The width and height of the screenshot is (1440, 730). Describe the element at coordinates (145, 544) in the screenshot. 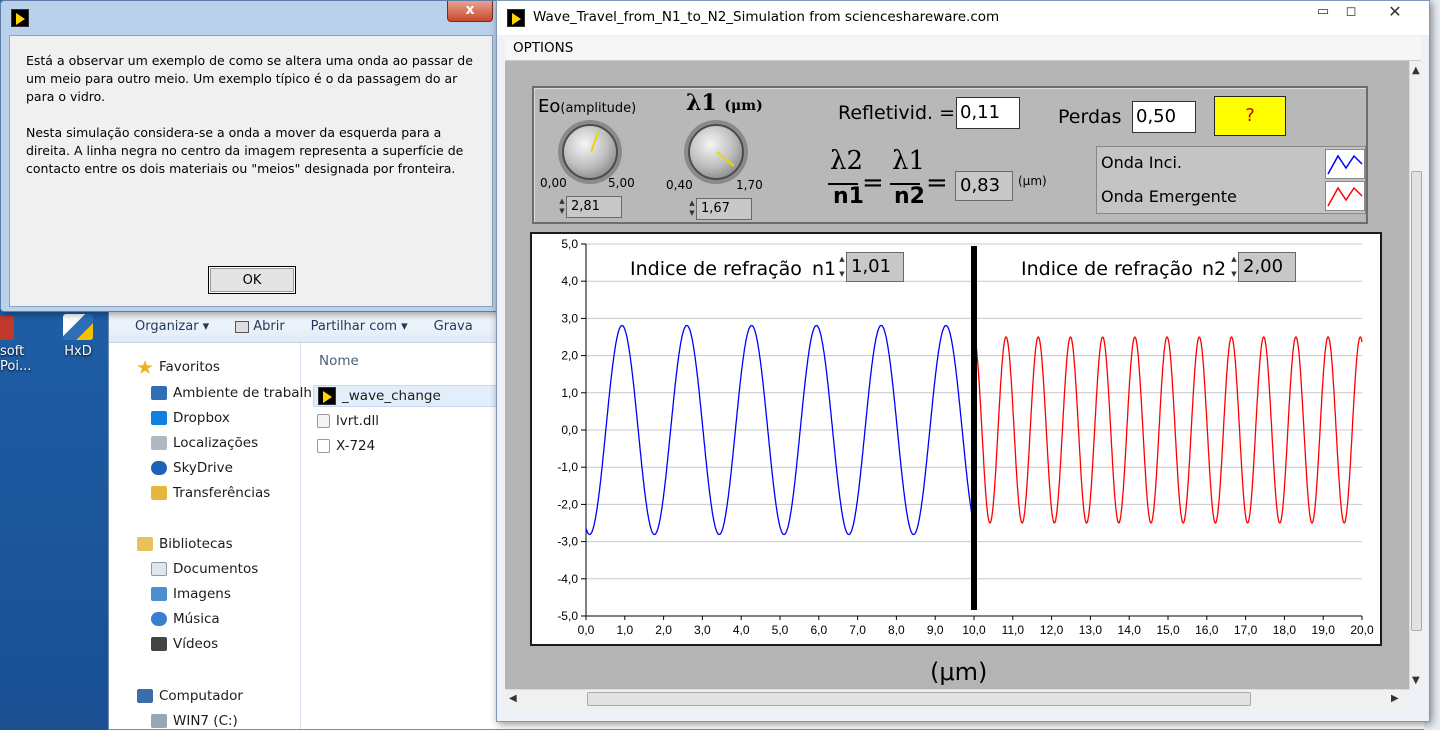

I see `library-icon` at that location.